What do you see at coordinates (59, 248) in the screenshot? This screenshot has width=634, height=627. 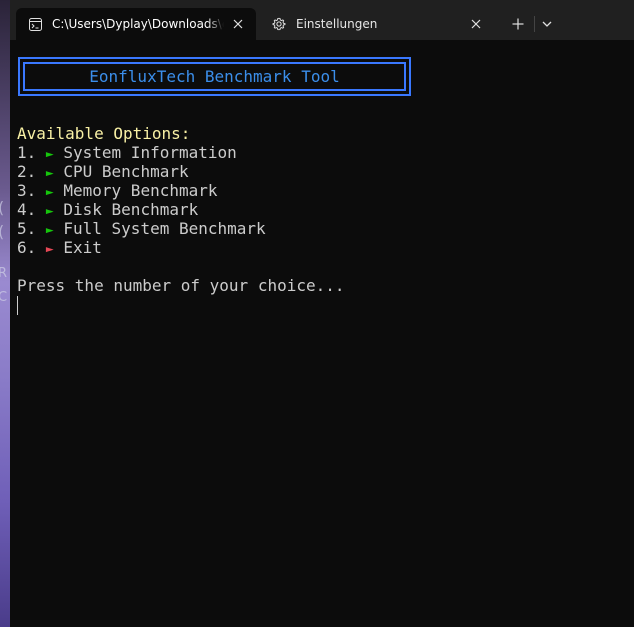 I see `option-item: 6. ► Exit` at bounding box center [59, 248].